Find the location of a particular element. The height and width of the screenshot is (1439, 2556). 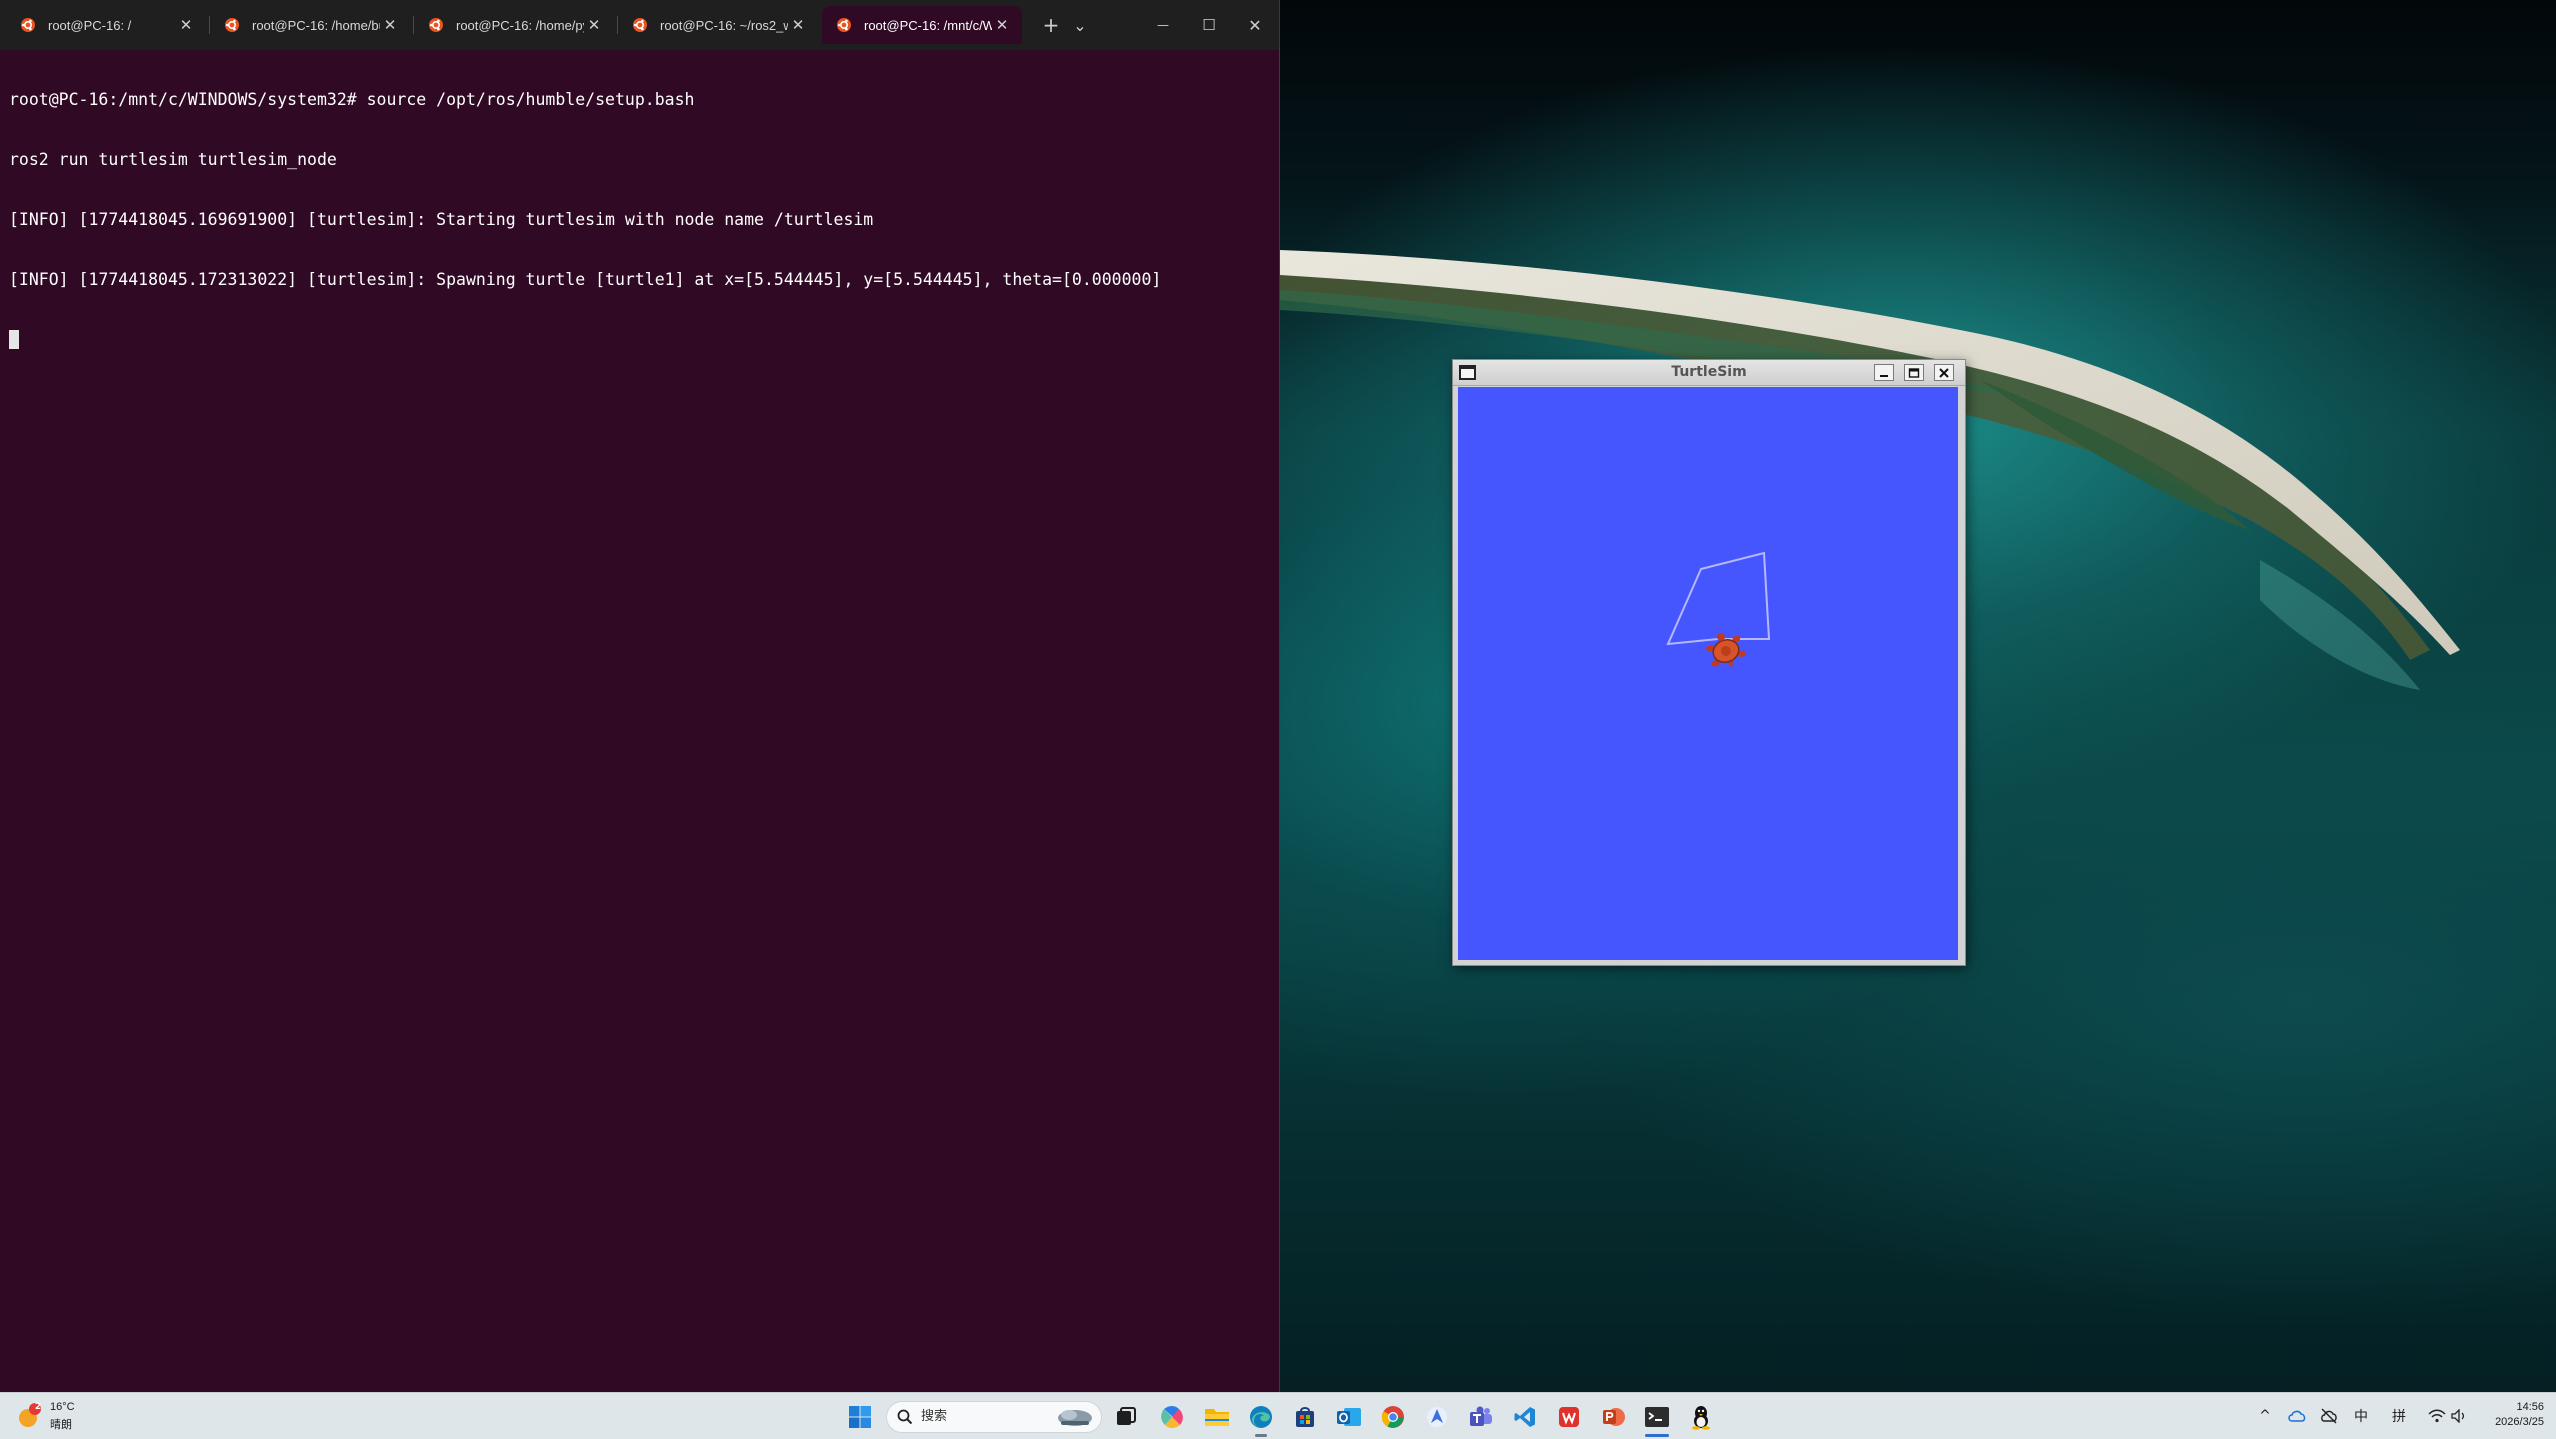

outlook-button is located at coordinates (1349, 1417).